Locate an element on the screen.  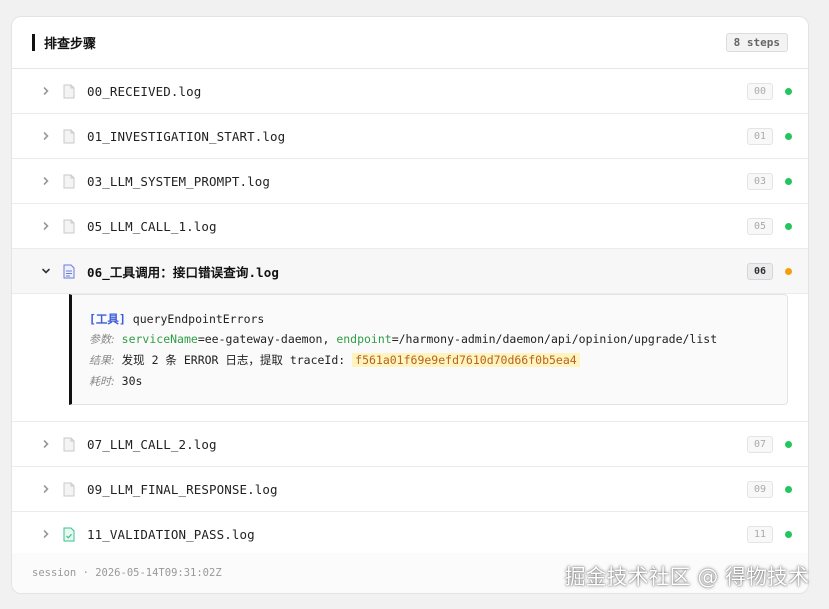
result-label: 结果: is located at coordinates (102, 360).